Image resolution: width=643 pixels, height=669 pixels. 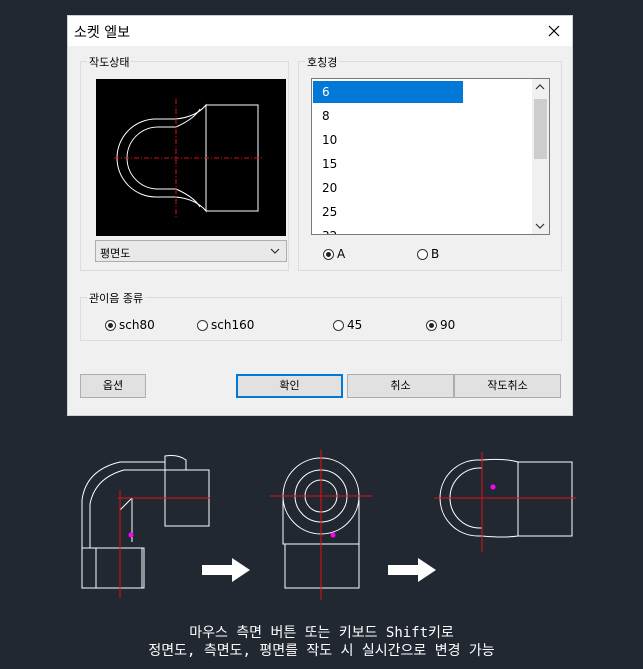 What do you see at coordinates (400, 386) in the screenshot?
I see `cancel-button: 취소` at bounding box center [400, 386].